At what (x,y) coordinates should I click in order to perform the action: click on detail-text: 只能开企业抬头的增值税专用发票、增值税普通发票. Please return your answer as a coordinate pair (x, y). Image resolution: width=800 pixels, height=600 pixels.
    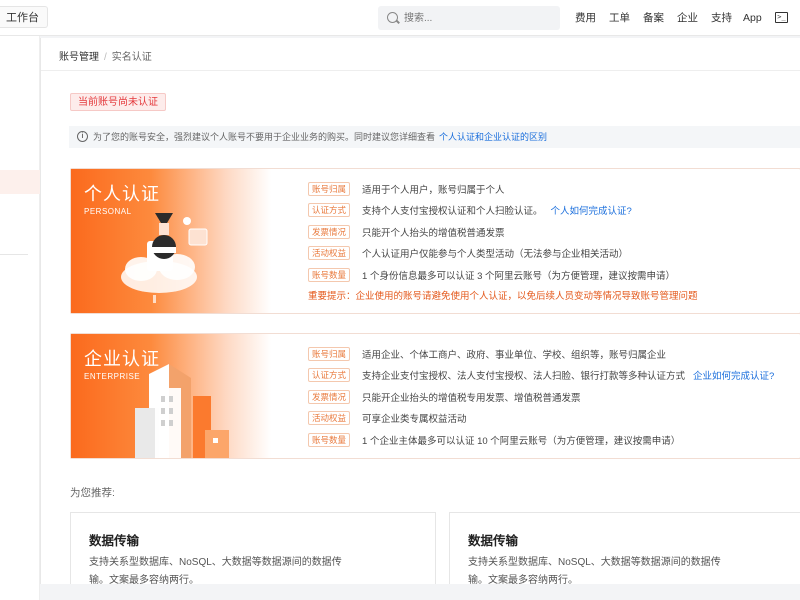
    Looking at the image, I should click on (471, 398).